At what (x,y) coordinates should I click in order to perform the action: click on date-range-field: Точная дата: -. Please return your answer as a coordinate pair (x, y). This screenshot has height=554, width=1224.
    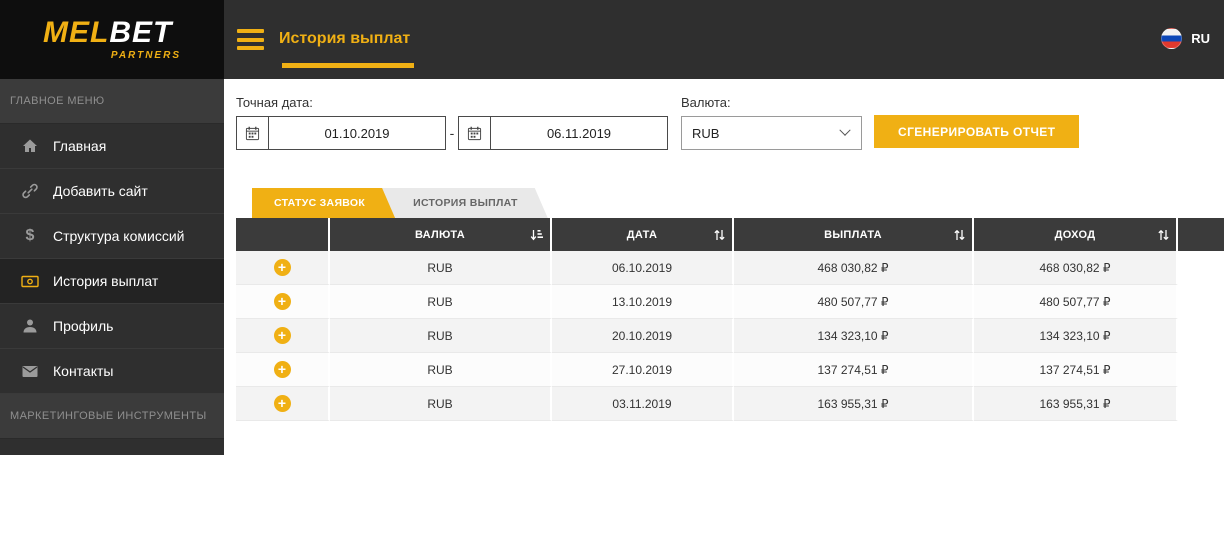
    Looking at the image, I should click on (452, 122).